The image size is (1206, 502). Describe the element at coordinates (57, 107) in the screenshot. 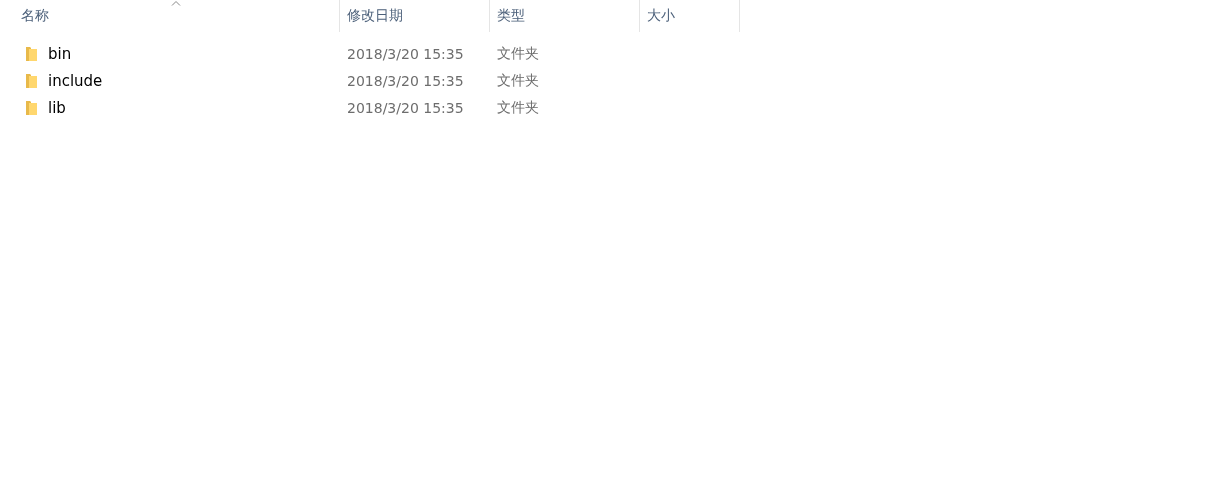

I see `file-name: lib` at that location.